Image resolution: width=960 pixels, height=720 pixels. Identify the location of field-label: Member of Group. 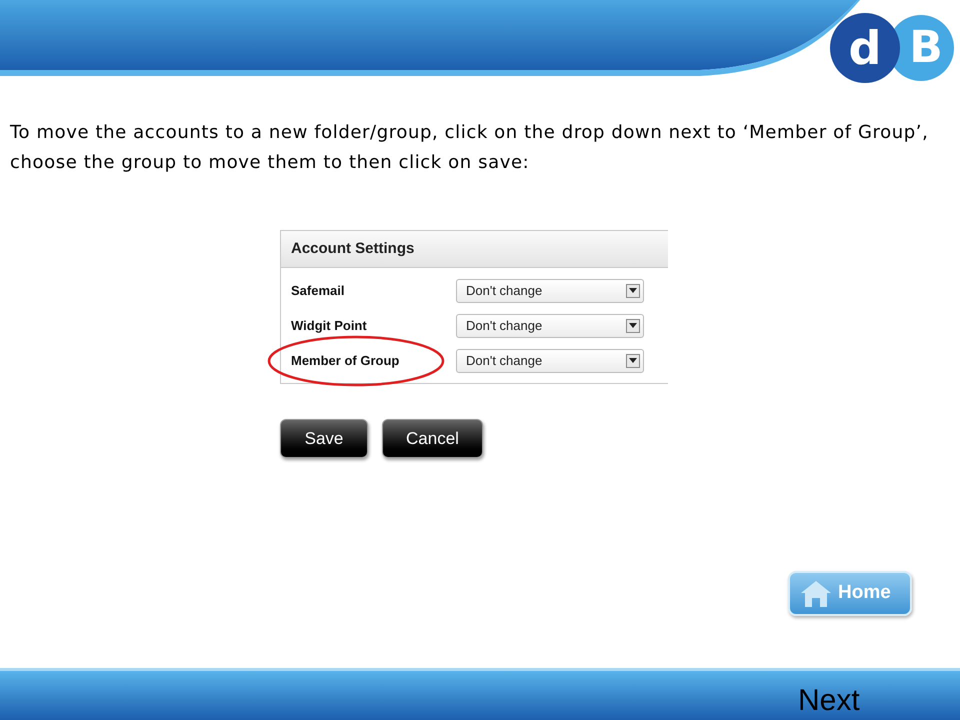
(345, 361).